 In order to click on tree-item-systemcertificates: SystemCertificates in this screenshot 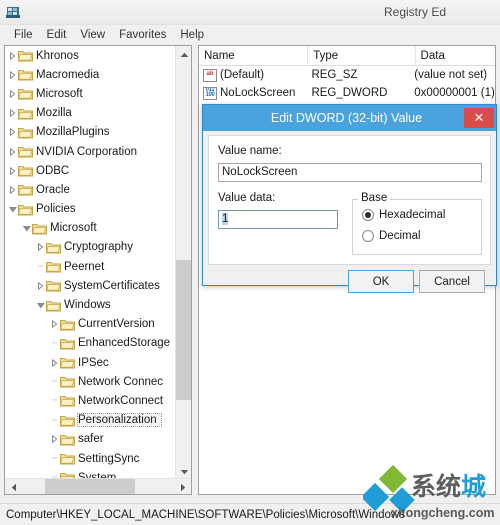, I will do `click(90, 285)`.